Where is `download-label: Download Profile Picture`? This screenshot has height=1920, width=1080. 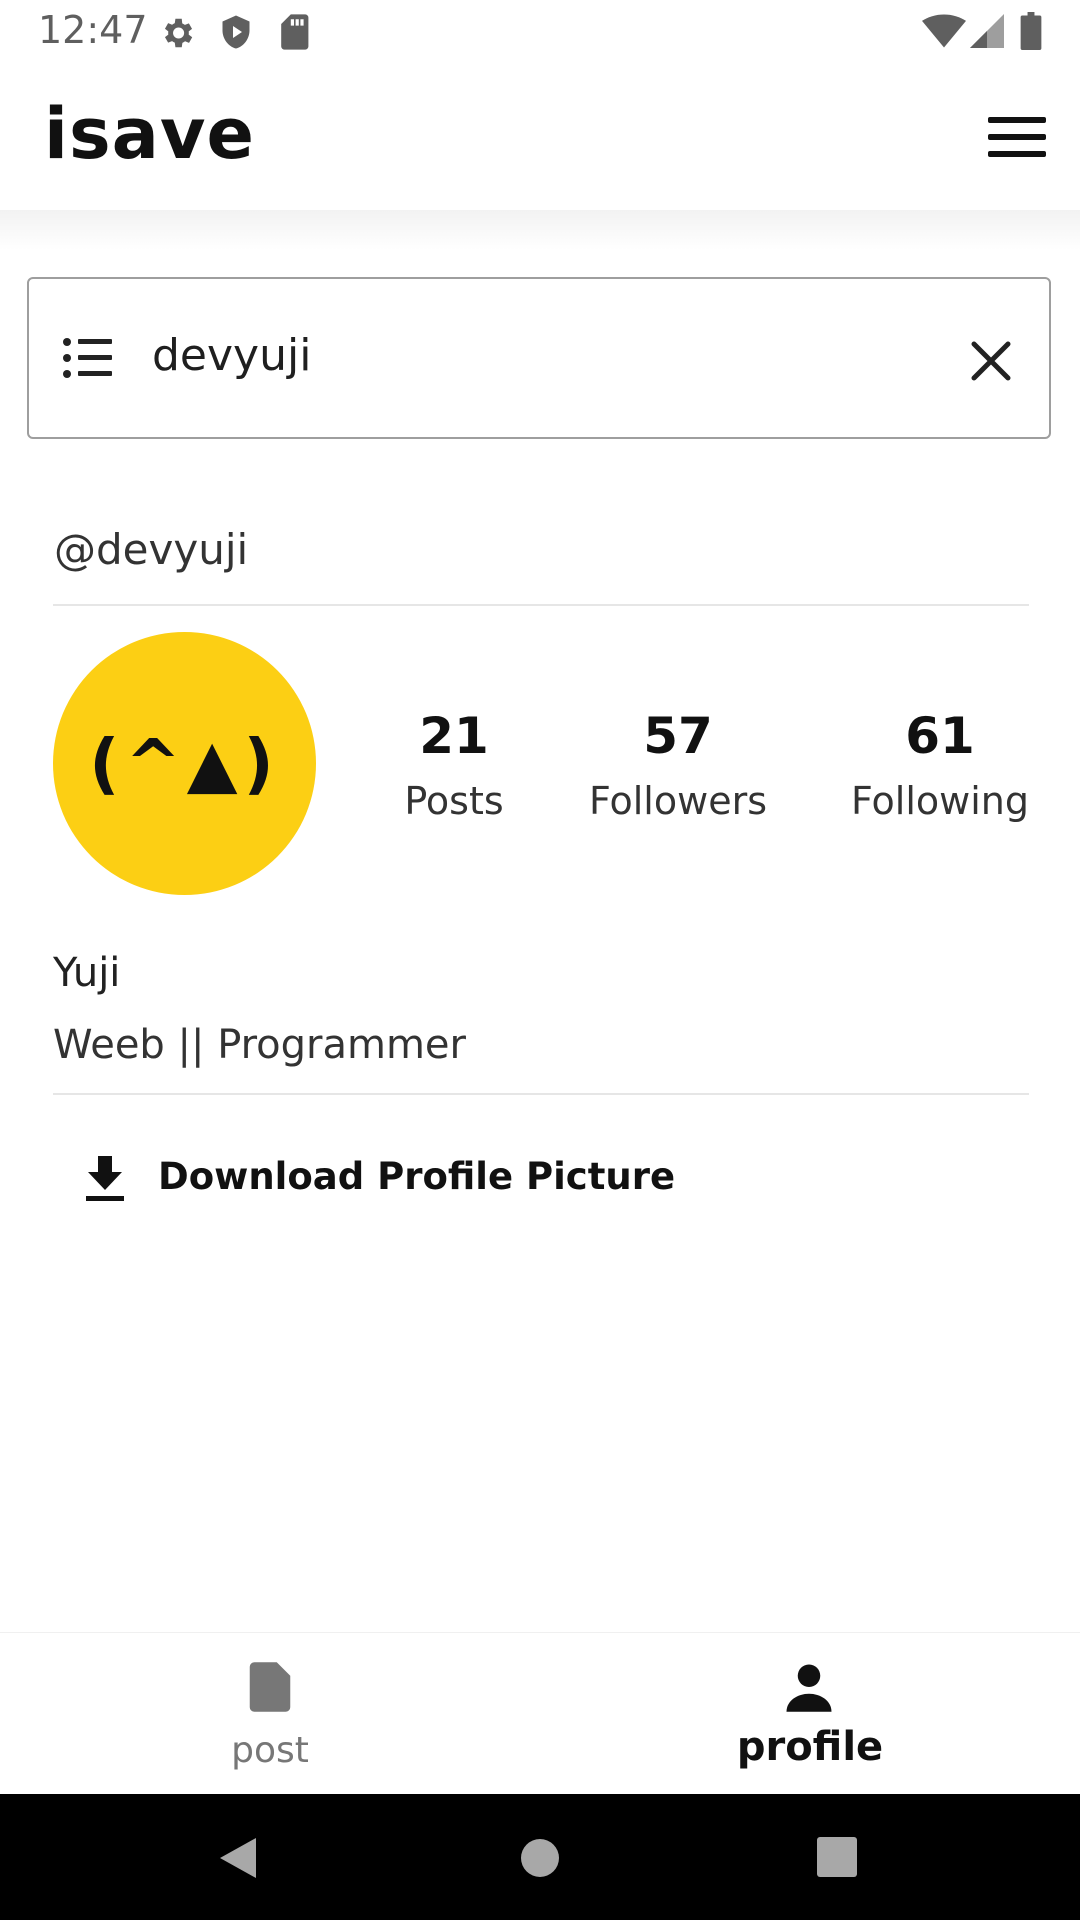 download-label: Download Profile Picture is located at coordinates (416, 1176).